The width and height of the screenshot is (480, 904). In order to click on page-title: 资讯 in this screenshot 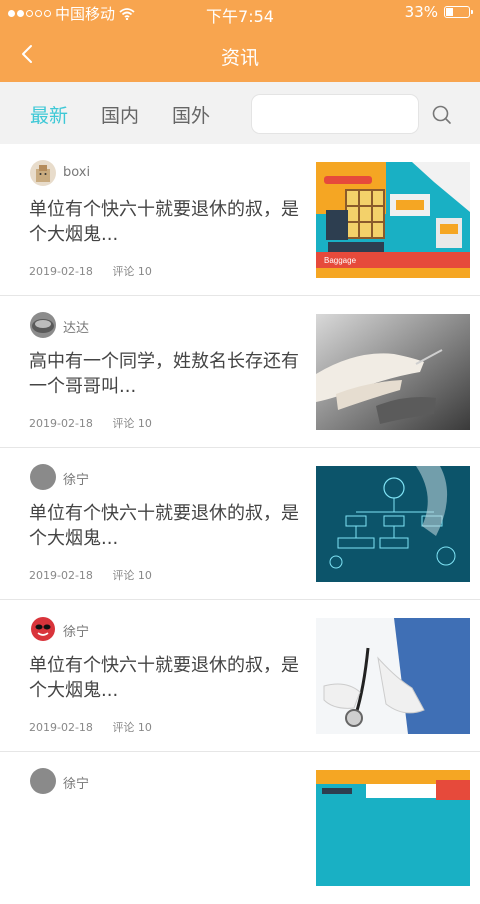, I will do `click(239, 58)`.